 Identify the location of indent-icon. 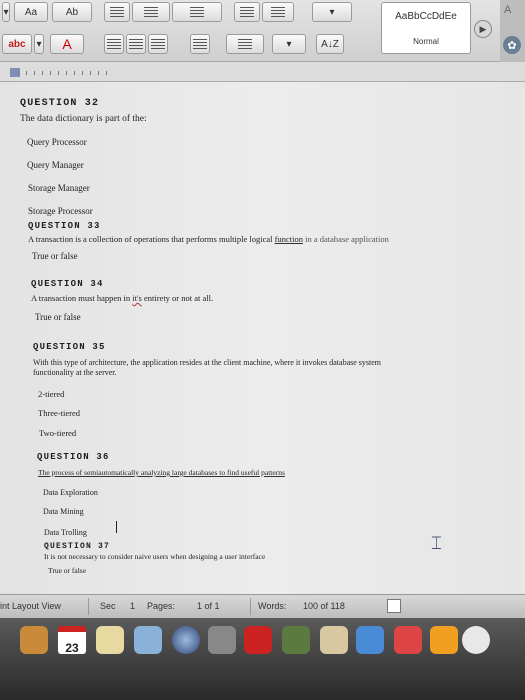
(278, 12).